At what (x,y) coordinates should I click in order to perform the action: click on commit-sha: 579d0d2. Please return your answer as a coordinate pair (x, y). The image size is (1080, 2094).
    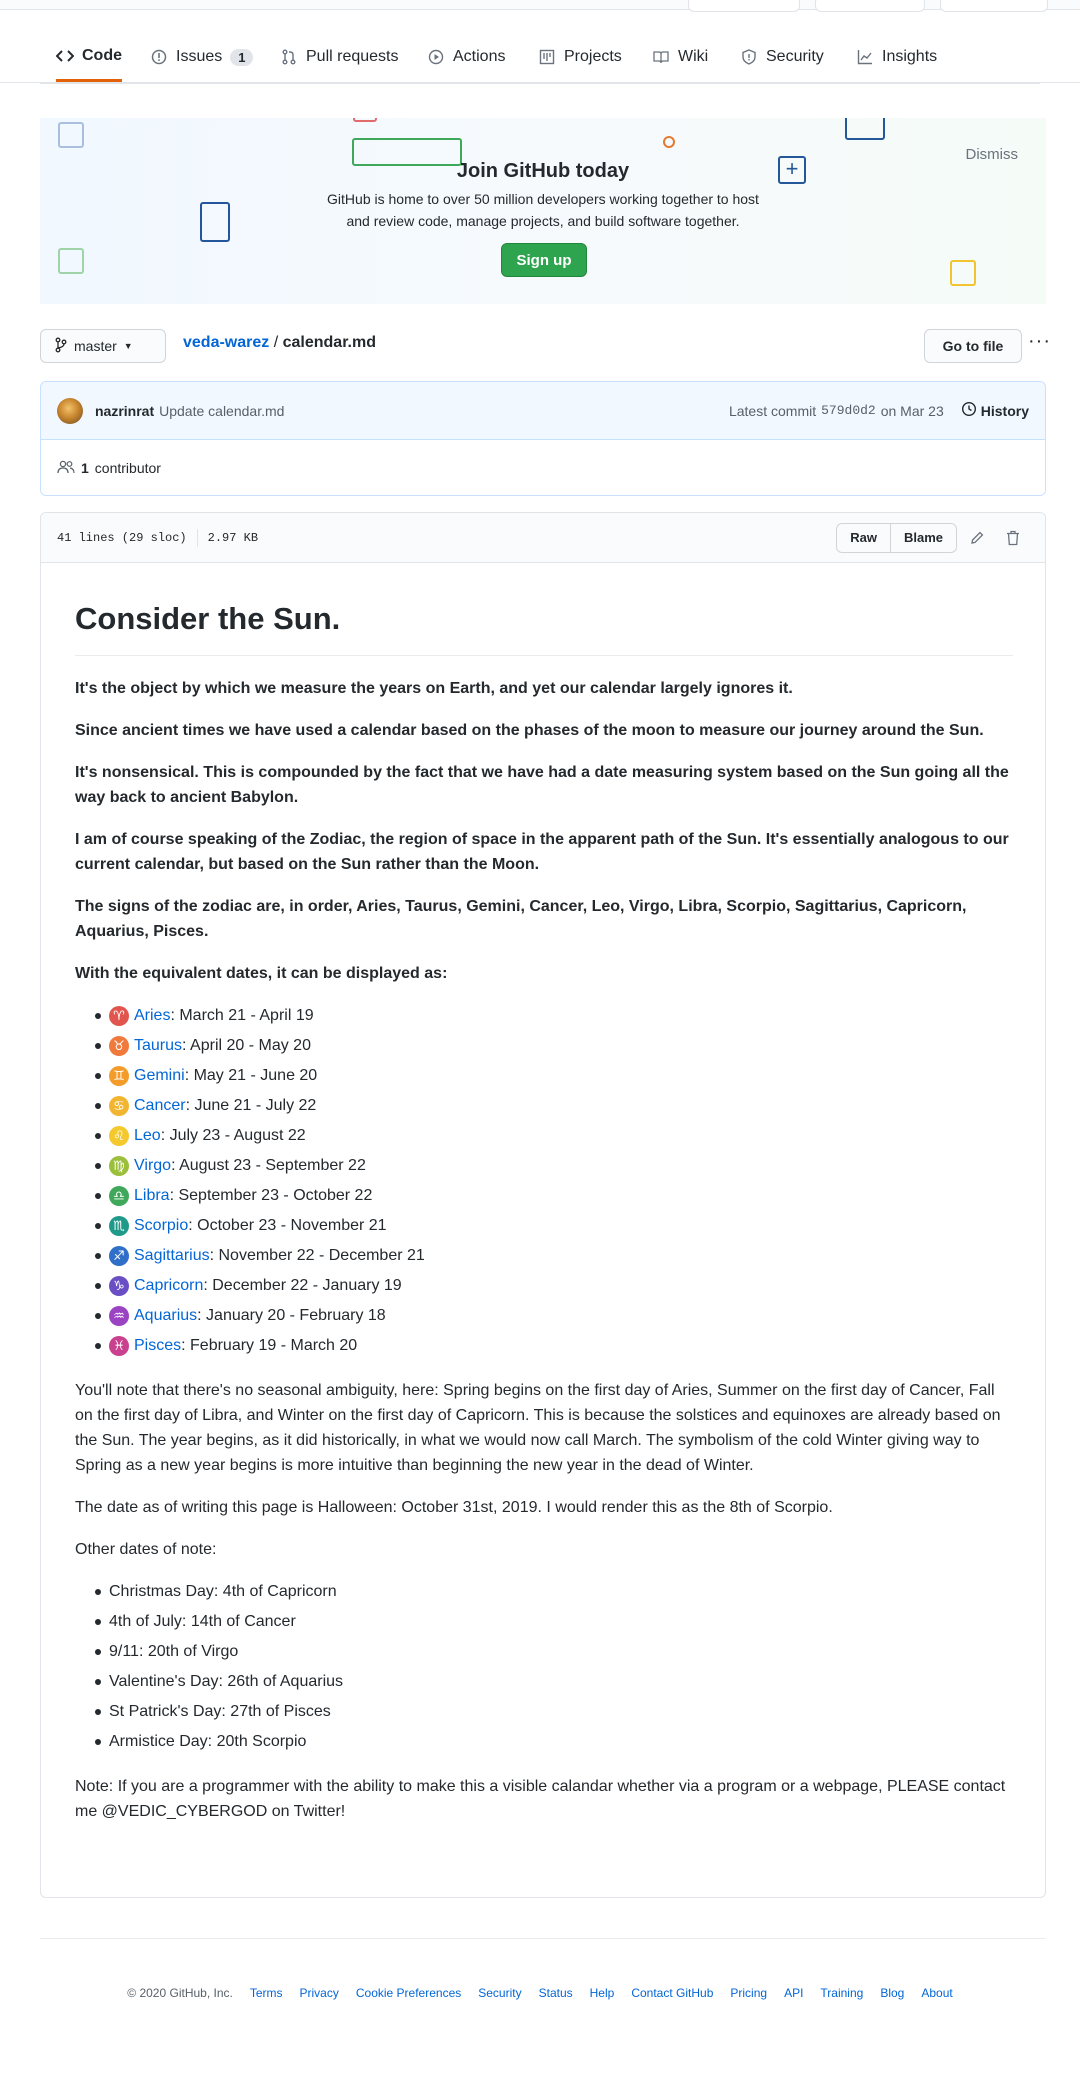
    Looking at the image, I should click on (848, 410).